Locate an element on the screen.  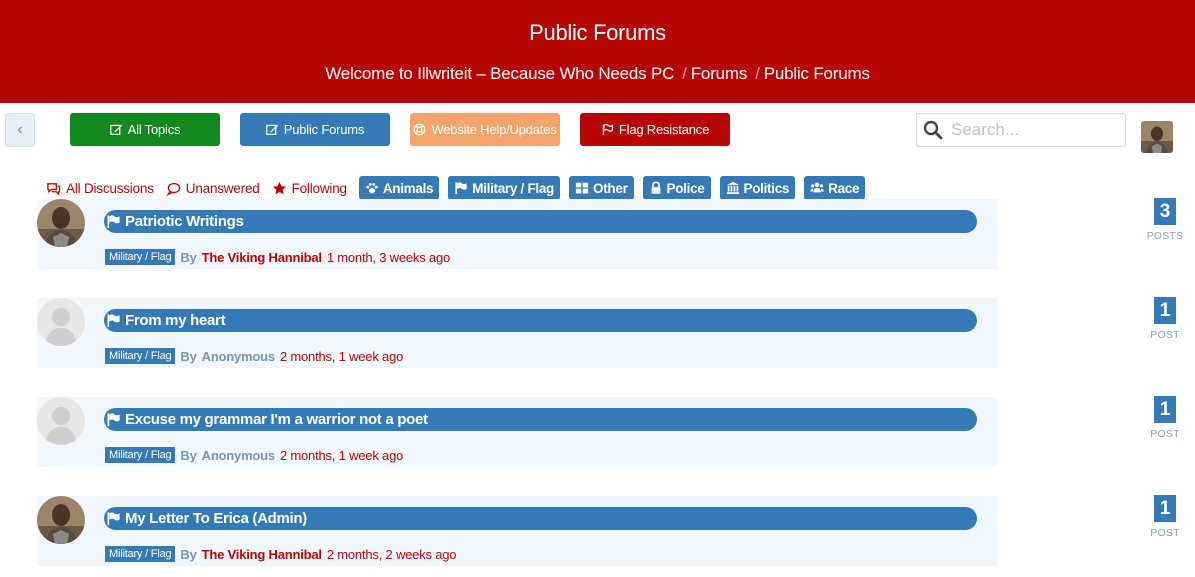
category-race: Race is located at coordinates (835, 188).